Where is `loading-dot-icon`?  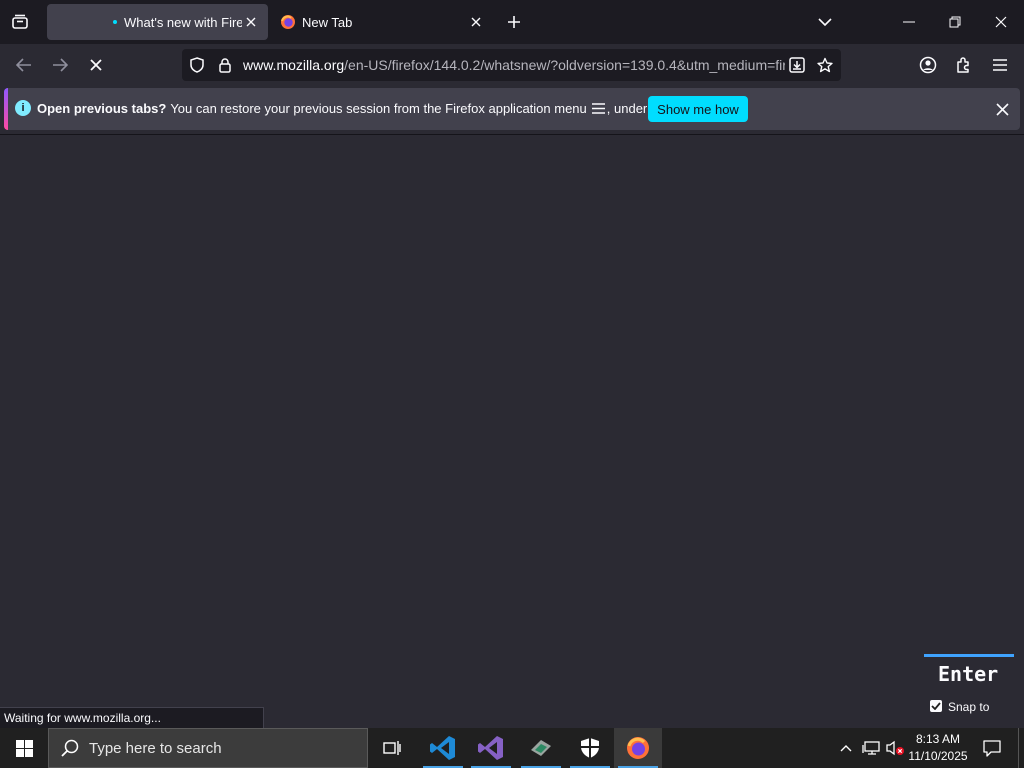
loading-dot-icon is located at coordinates (115, 22).